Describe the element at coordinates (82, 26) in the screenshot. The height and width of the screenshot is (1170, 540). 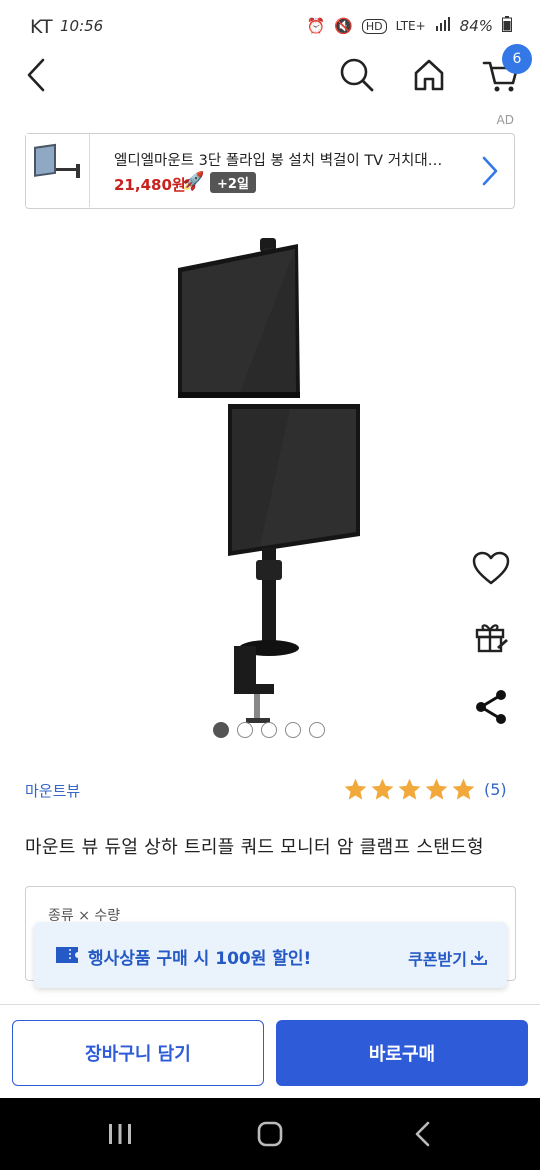
I see `clock: 10:56` at that location.